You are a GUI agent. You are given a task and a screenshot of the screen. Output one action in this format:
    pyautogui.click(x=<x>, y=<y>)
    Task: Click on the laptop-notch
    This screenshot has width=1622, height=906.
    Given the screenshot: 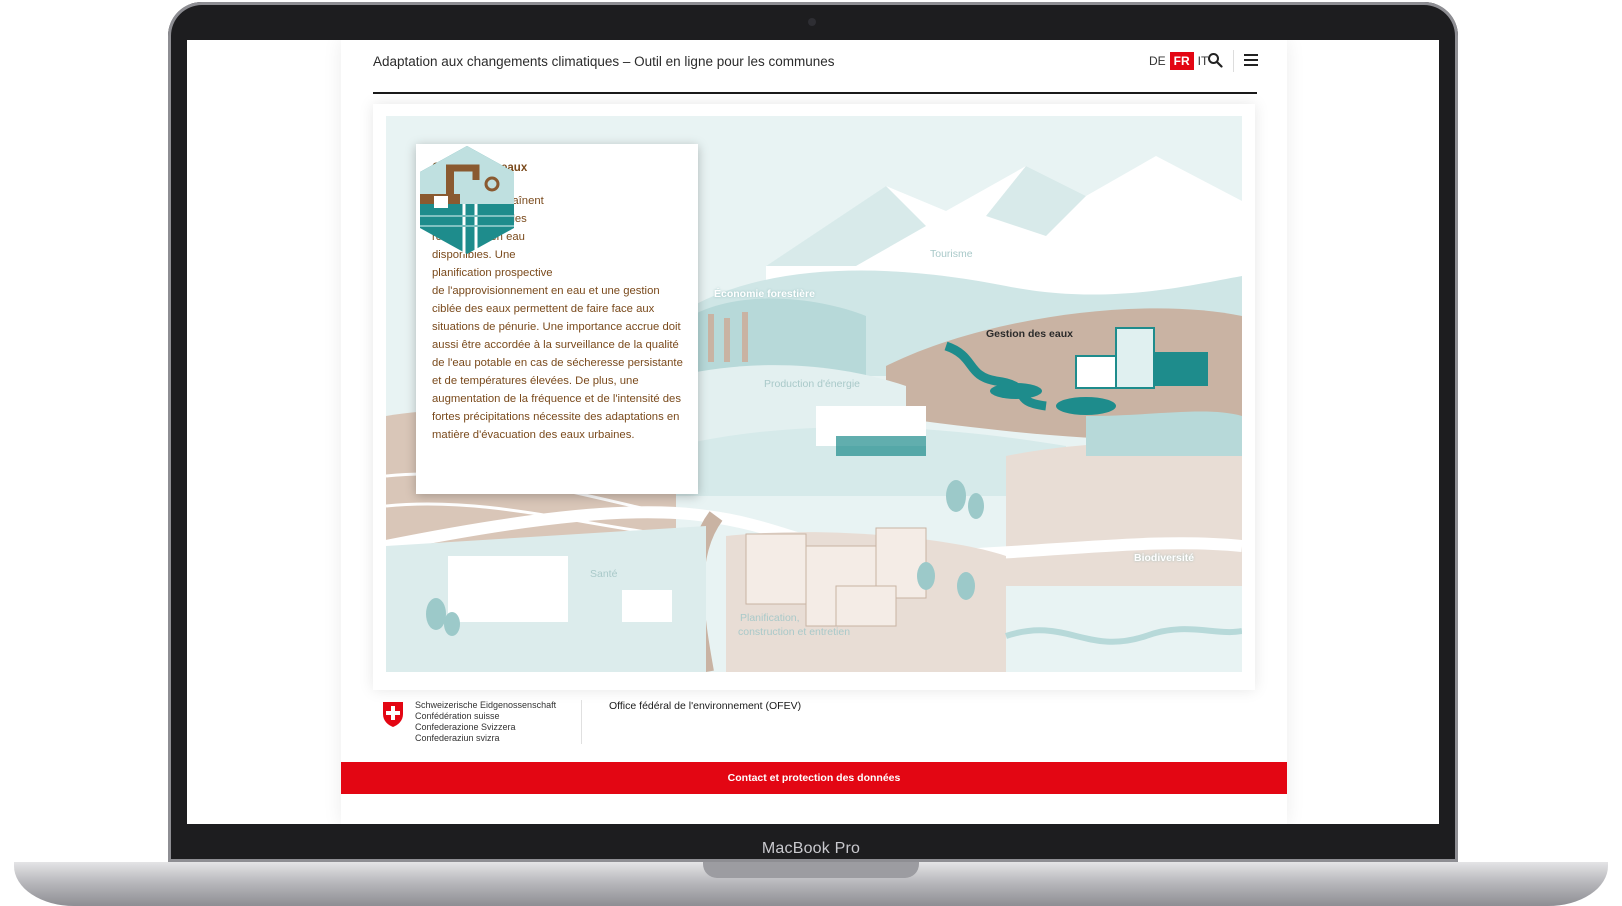 What is the action you would take?
    pyautogui.click(x=811, y=870)
    